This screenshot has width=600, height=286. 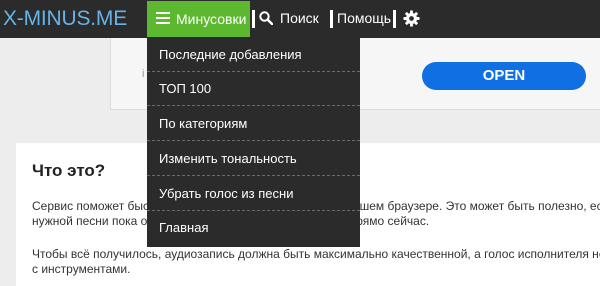 I want to click on menu-item-home: Главная, so click(x=253, y=228).